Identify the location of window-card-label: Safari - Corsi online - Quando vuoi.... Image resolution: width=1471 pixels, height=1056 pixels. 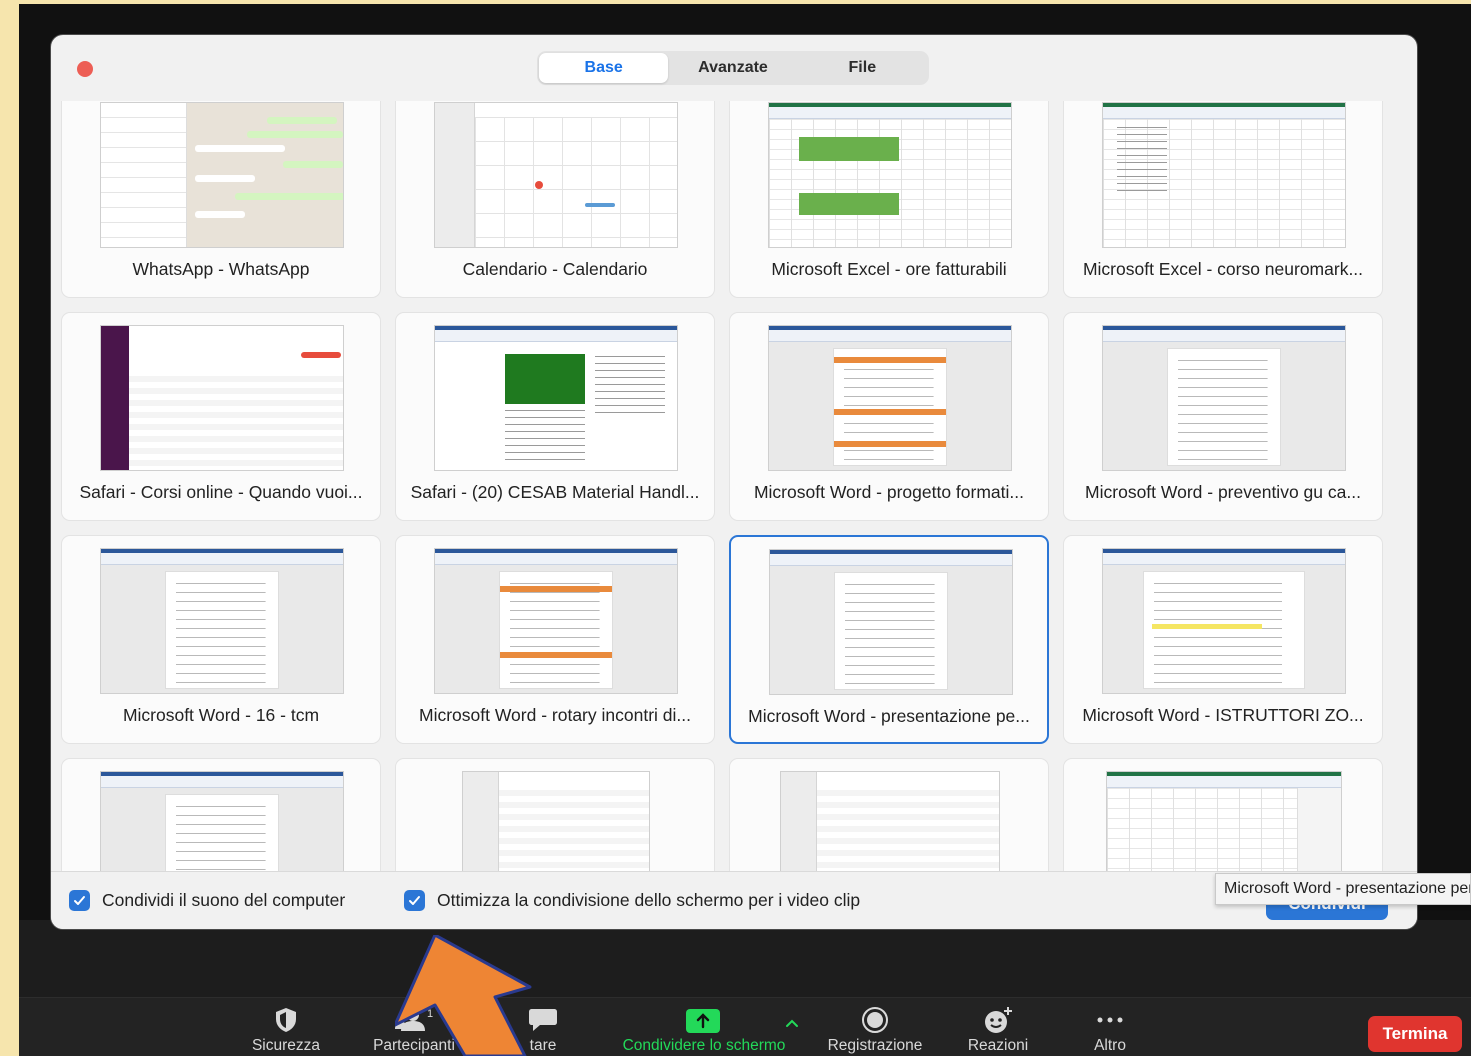
(221, 492).